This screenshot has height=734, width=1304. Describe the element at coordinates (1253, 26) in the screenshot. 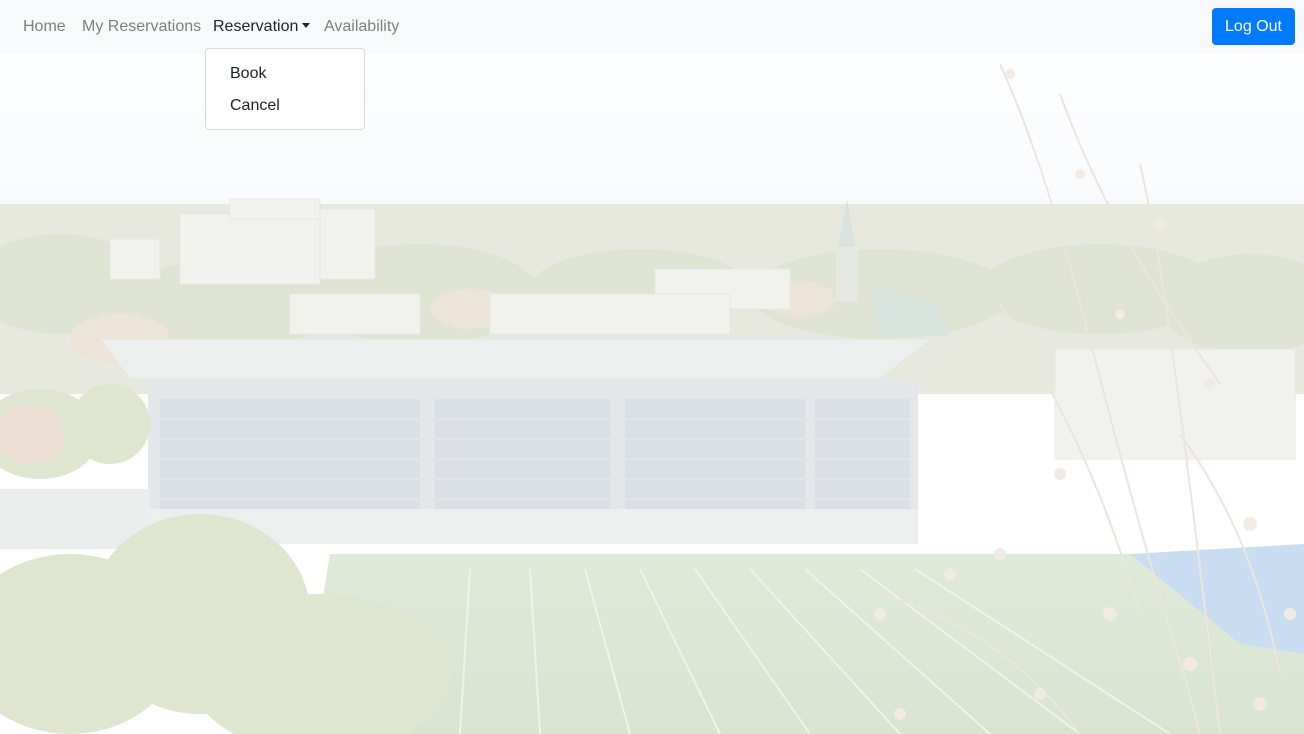

I see `logout-button: Log Out` at that location.